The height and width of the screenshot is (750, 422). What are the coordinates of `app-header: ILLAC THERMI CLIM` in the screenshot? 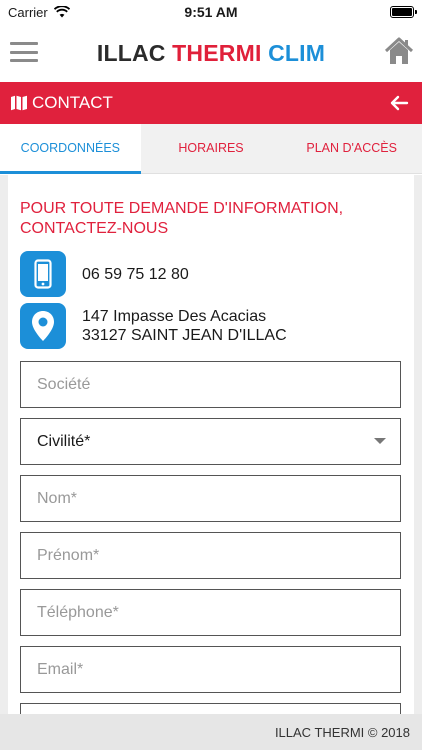 It's located at (211, 53).